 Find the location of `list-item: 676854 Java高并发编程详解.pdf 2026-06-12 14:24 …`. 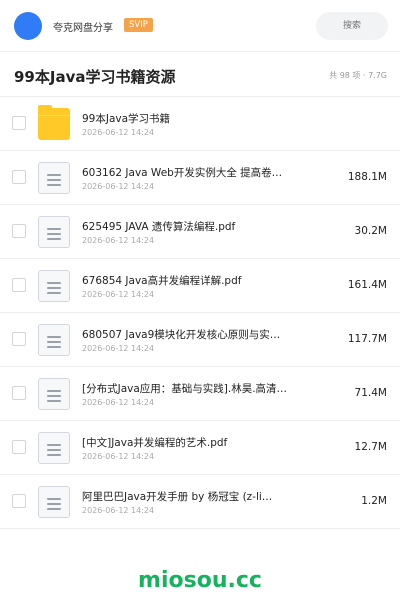

list-item: 676854 Java高并发编程详解.pdf 2026-06-12 14:24 … is located at coordinates (200, 286).